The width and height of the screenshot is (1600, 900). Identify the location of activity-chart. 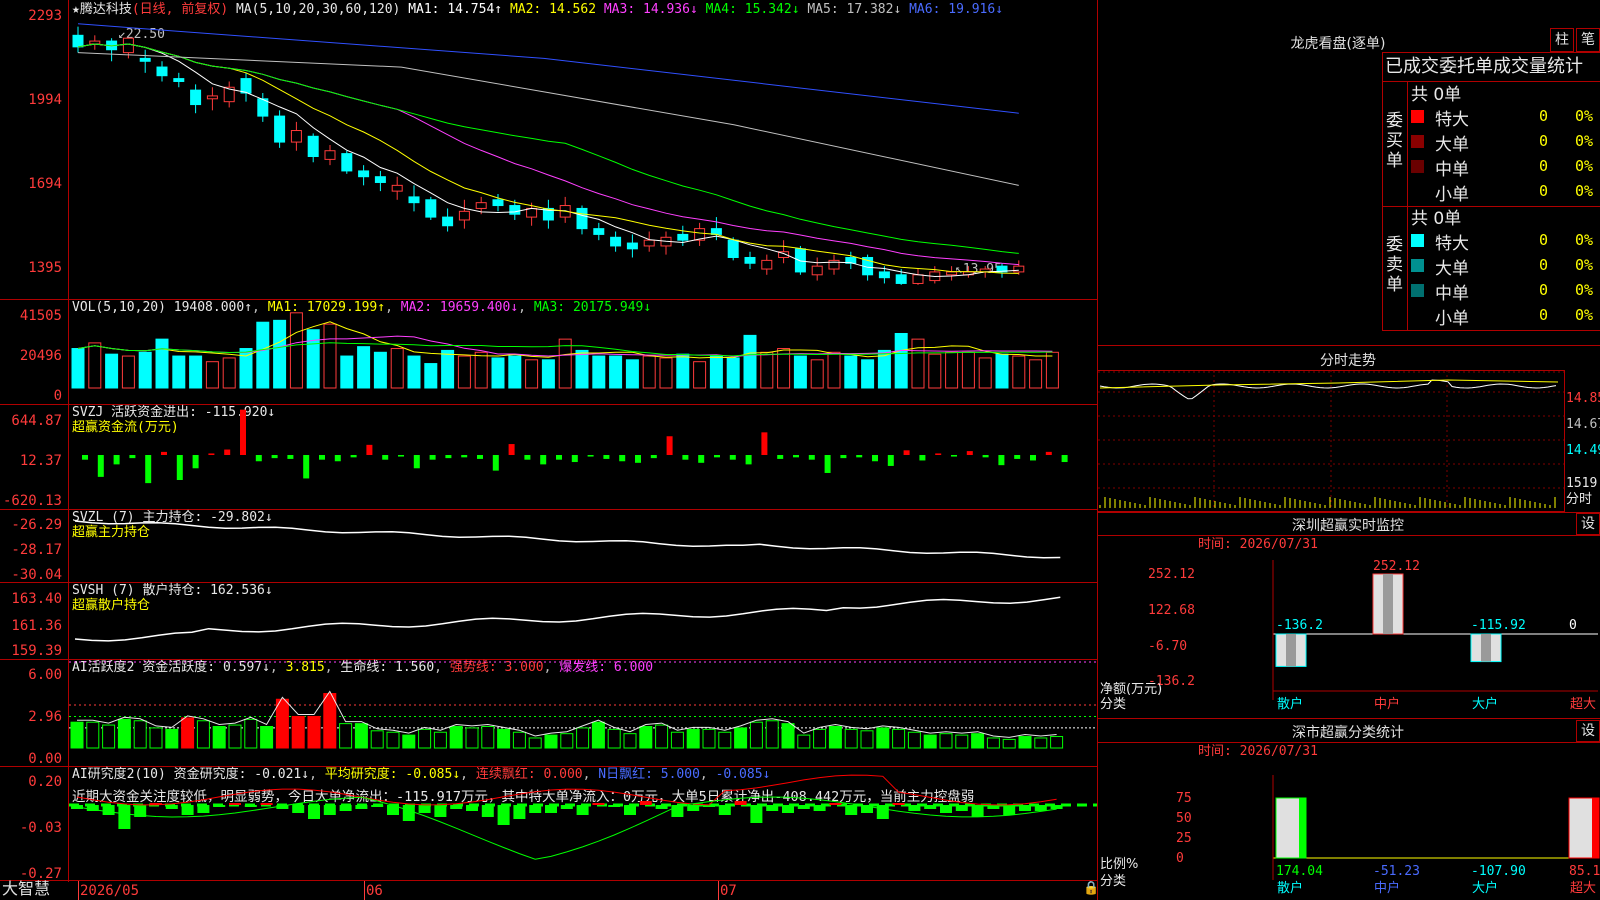
(583, 713).